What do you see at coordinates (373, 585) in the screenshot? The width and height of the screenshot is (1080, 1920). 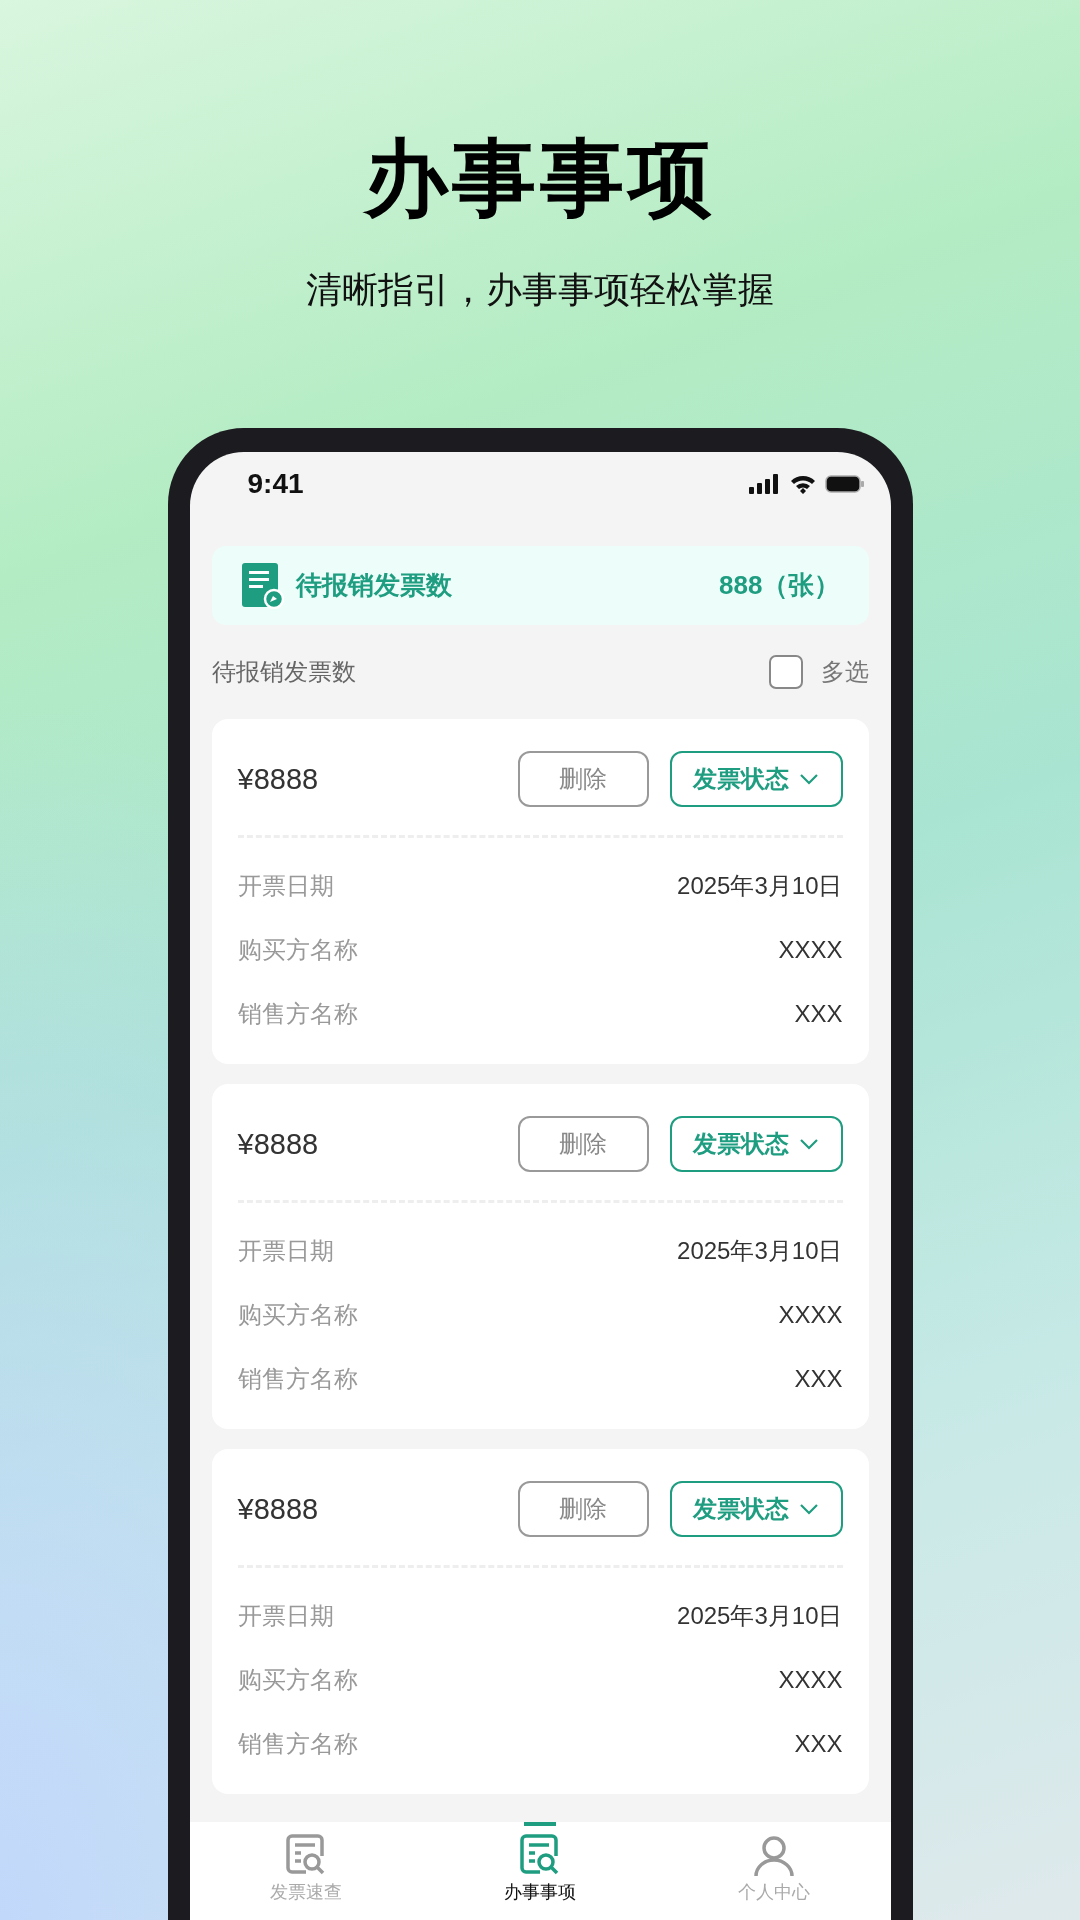 I see `summary-label: 待报销发票数` at bounding box center [373, 585].